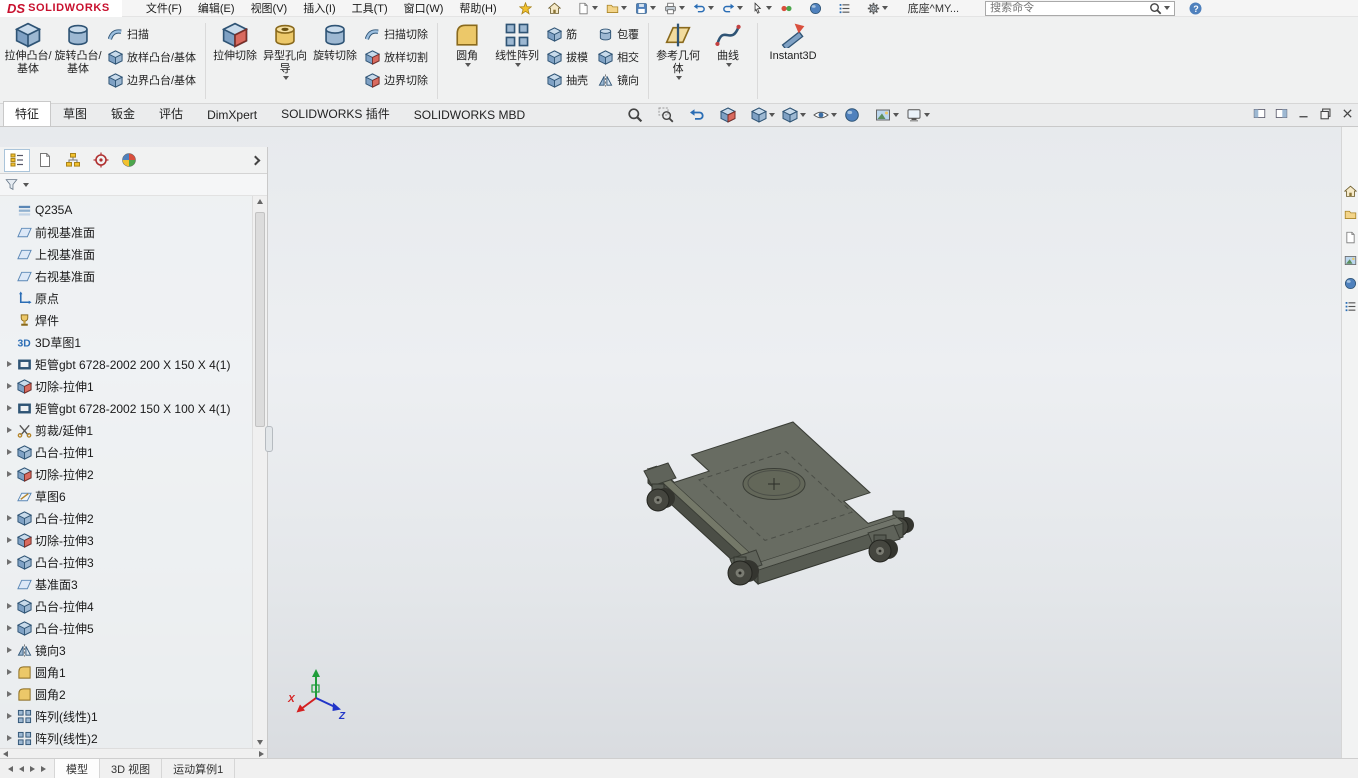  I want to click on tab-scroll-right-icon, so click(32, 768).